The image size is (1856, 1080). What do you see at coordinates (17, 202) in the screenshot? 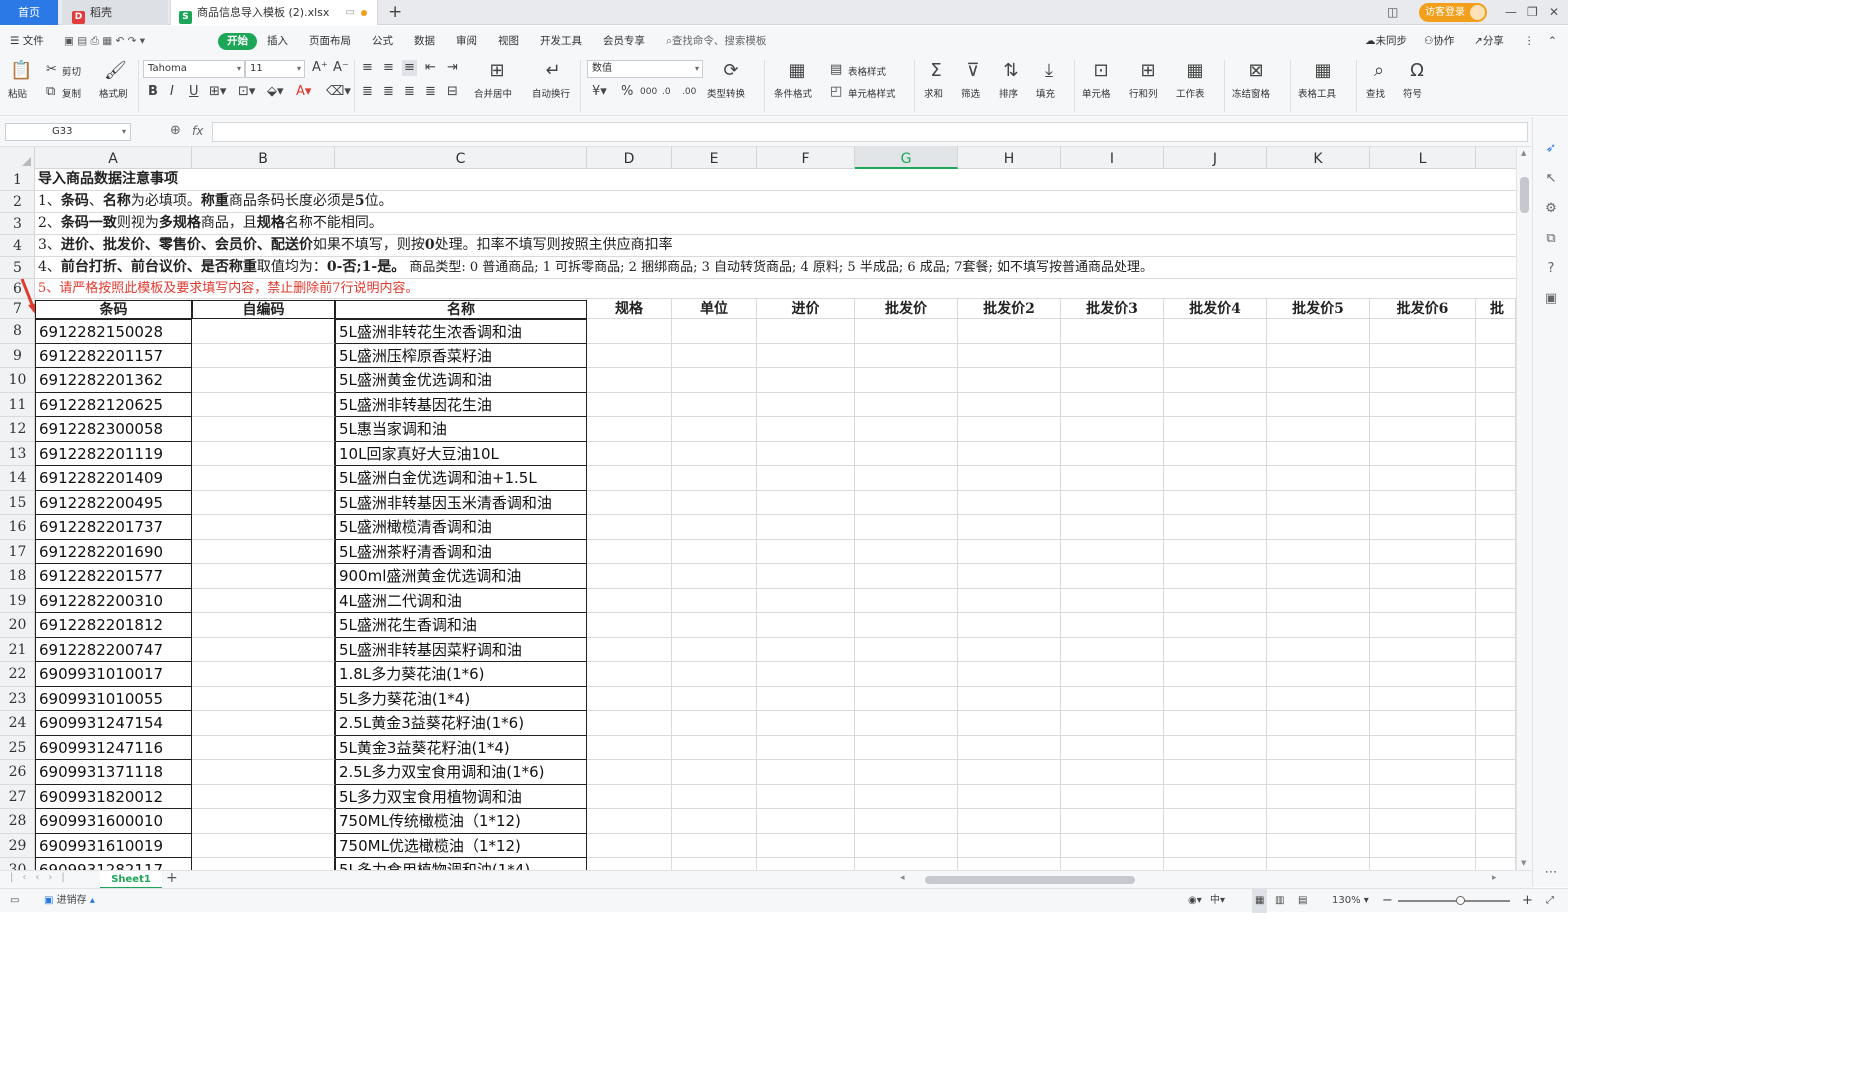
I see `row-header: 2` at bounding box center [17, 202].